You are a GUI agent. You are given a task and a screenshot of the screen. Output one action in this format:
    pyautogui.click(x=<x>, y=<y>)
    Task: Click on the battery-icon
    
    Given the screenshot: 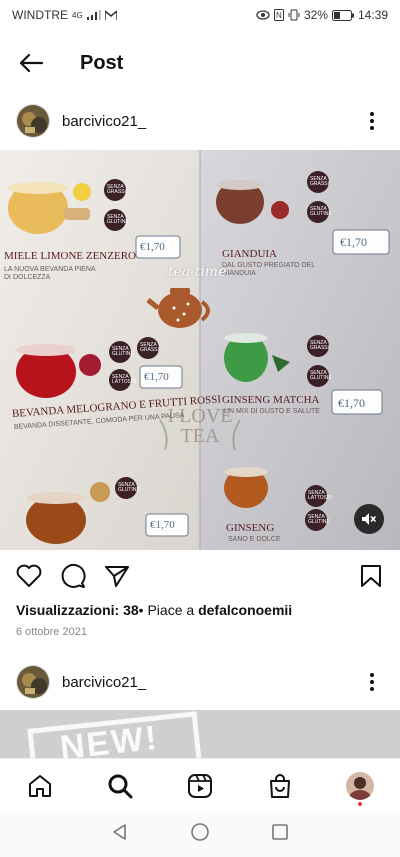 What is the action you would take?
    pyautogui.click(x=342, y=15)
    